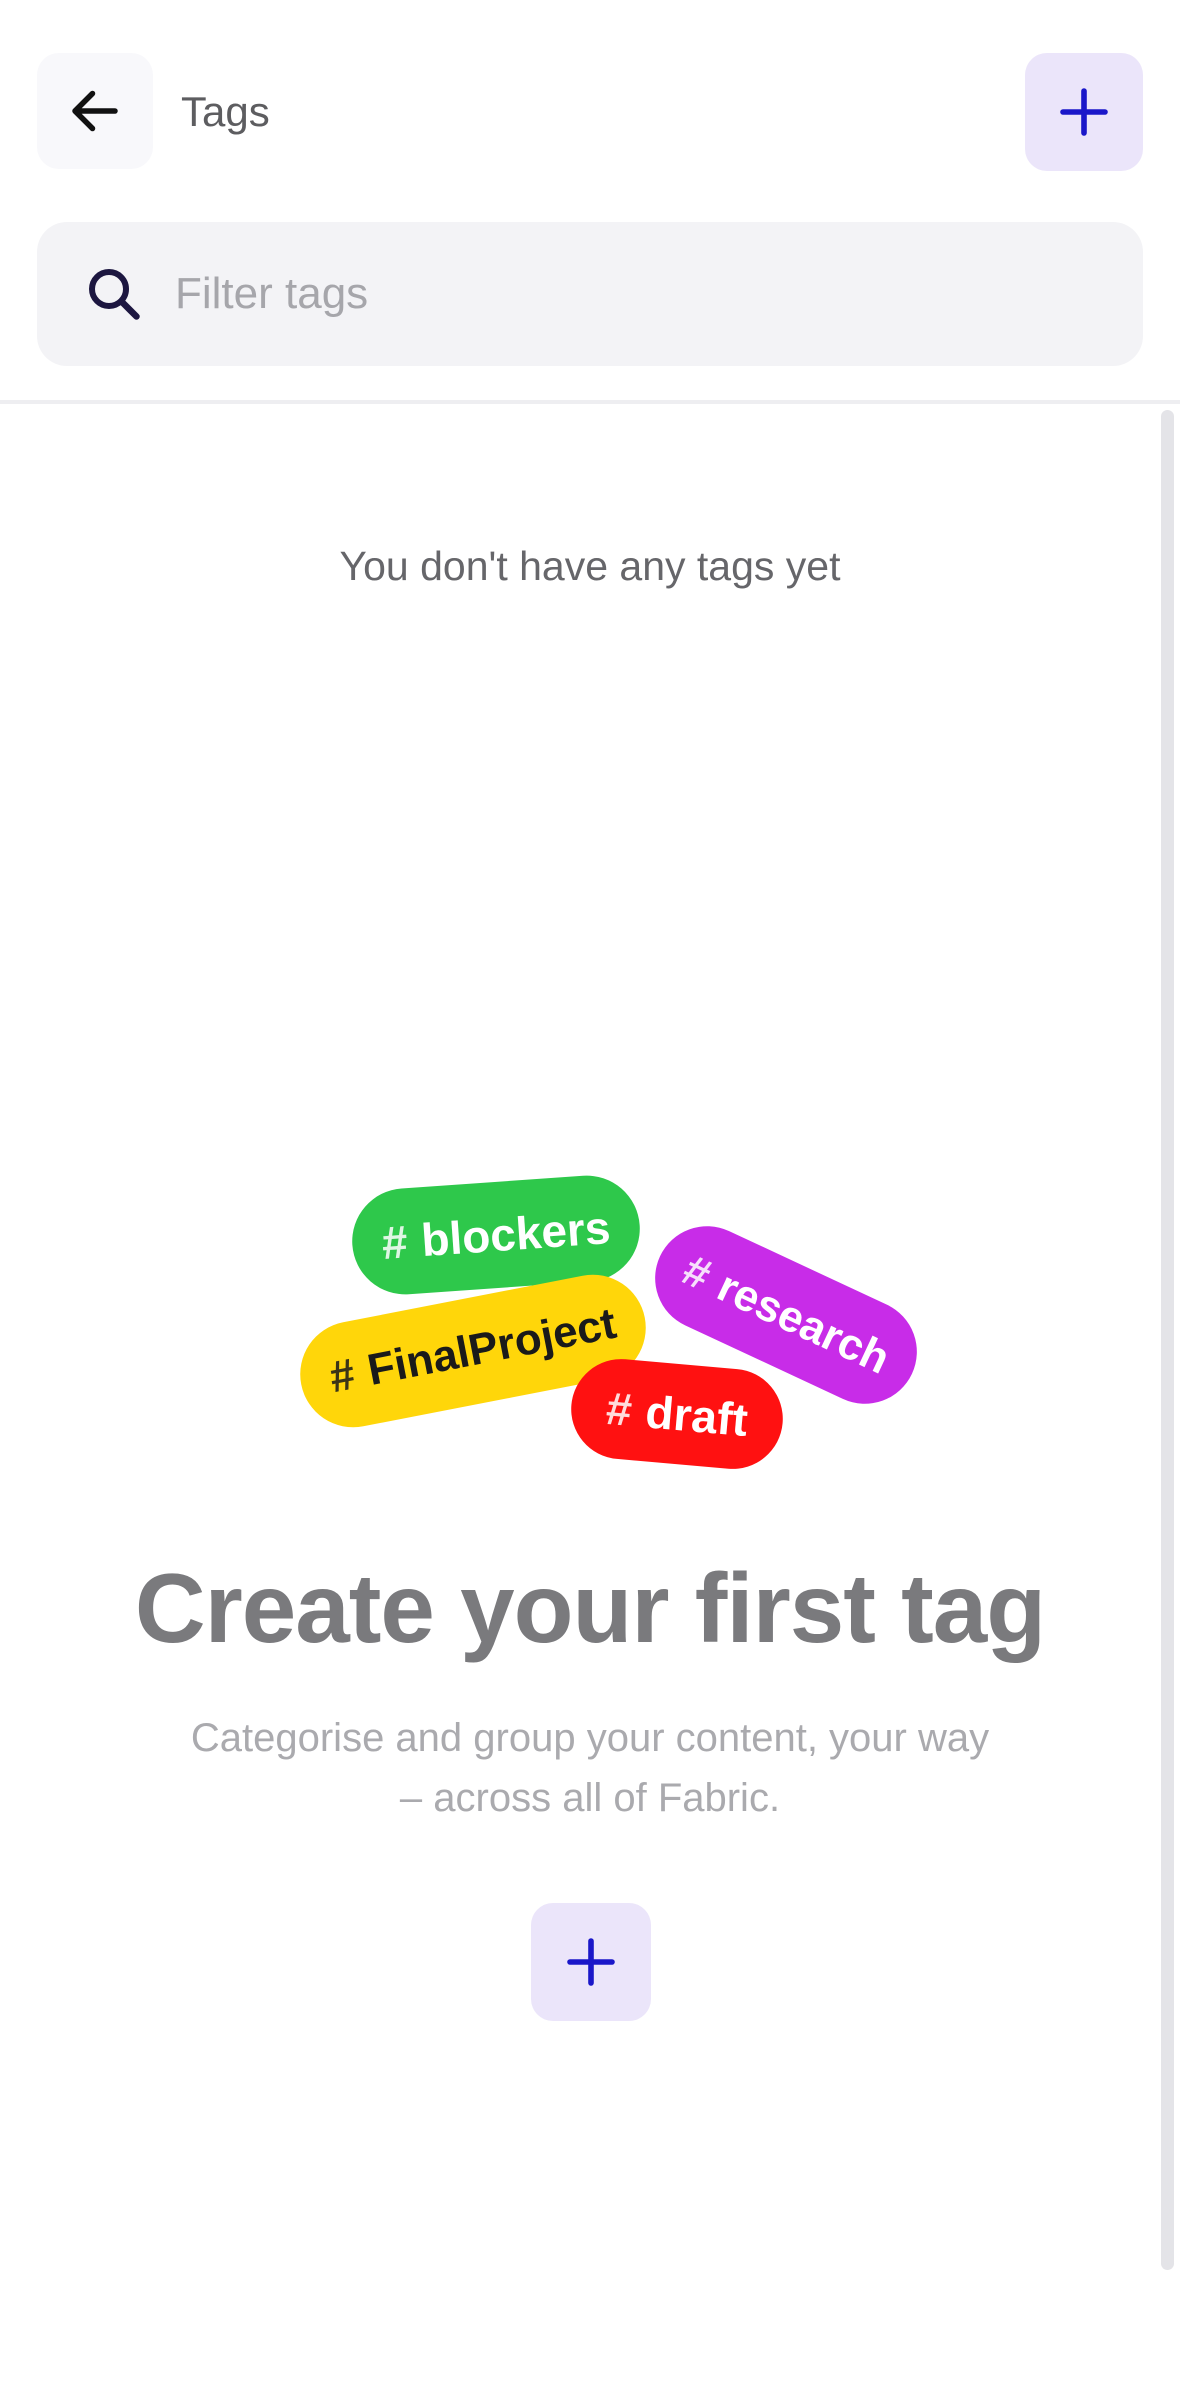 This screenshot has height=2396, width=1180. Describe the element at coordinates (590, 1798) in the screenshot. I see `subtext-line: – across all of Fabric.` at that location.